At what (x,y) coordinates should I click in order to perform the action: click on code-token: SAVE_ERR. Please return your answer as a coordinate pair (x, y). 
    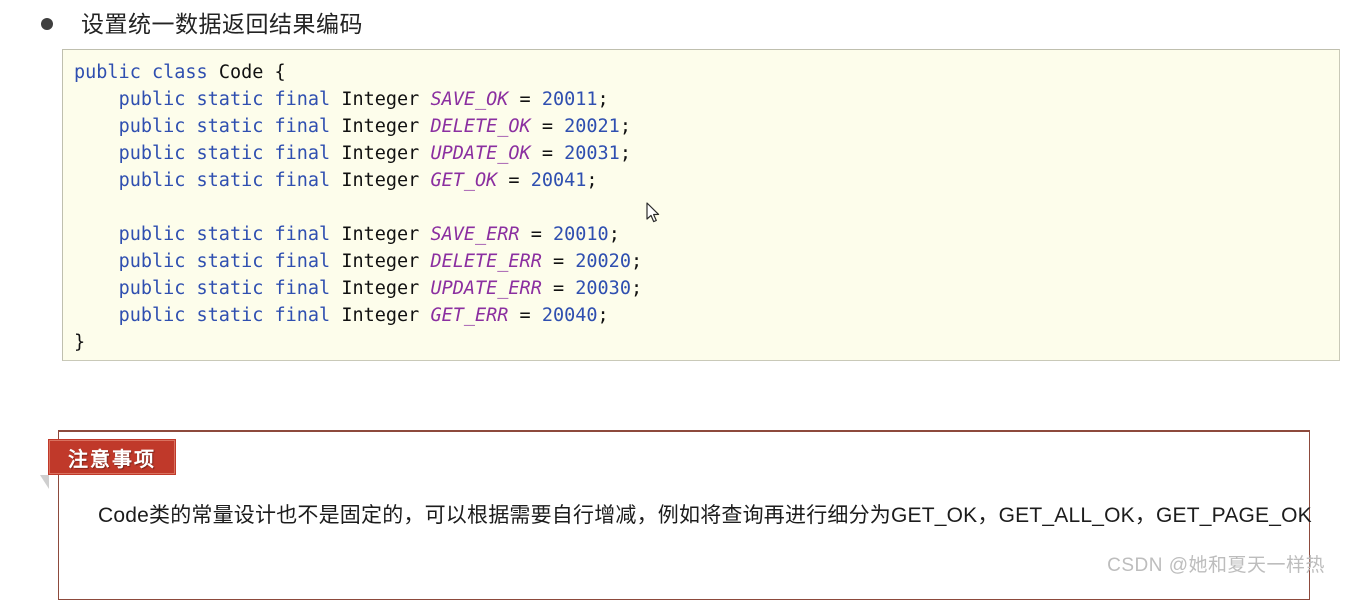
    Looking at the image, I should click on (475, 234).